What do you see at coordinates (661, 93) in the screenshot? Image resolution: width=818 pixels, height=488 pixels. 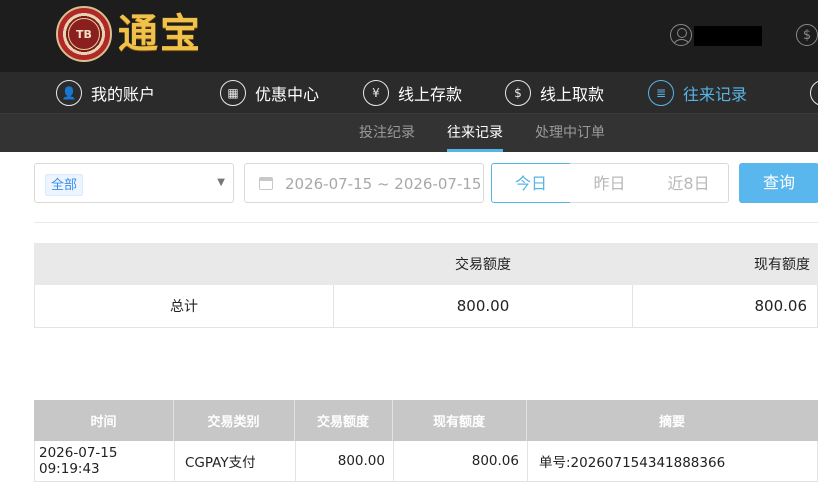 I see `records-icon: ≣` at bounding box center [661, 93].